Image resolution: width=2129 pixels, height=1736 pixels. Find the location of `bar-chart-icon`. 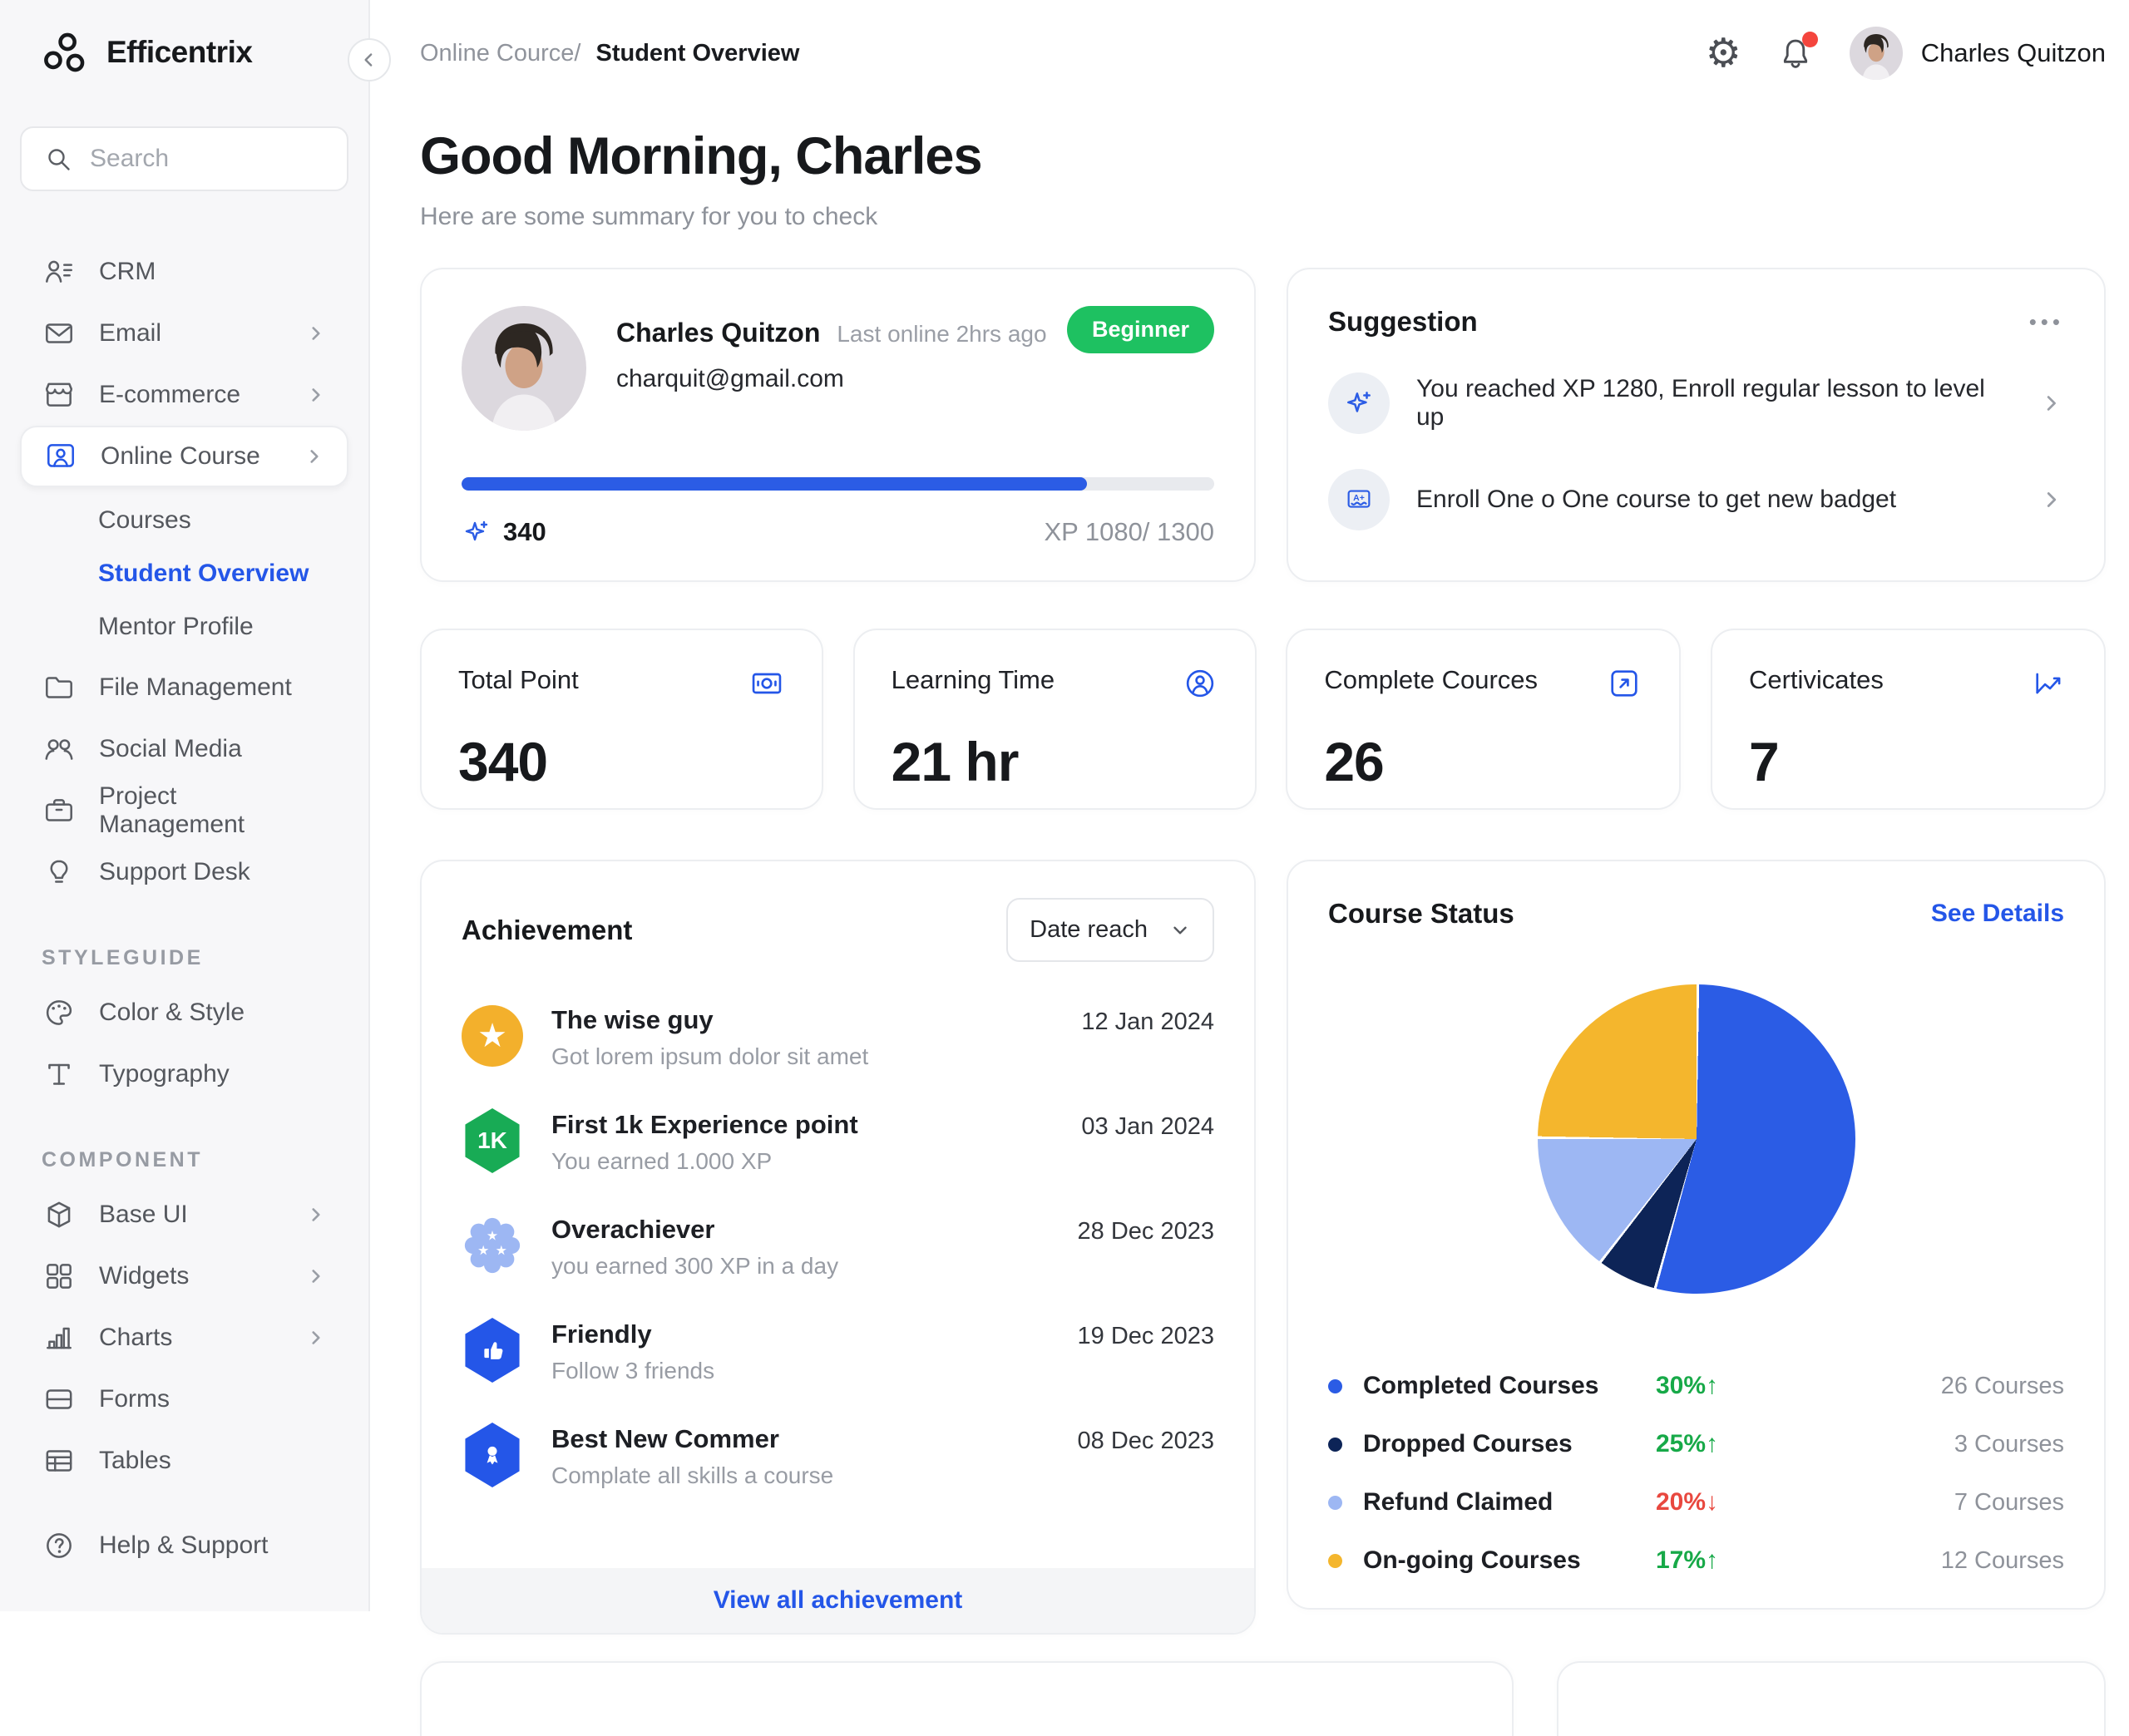

bar-chart-icon is located at coordinates (59, 1337).